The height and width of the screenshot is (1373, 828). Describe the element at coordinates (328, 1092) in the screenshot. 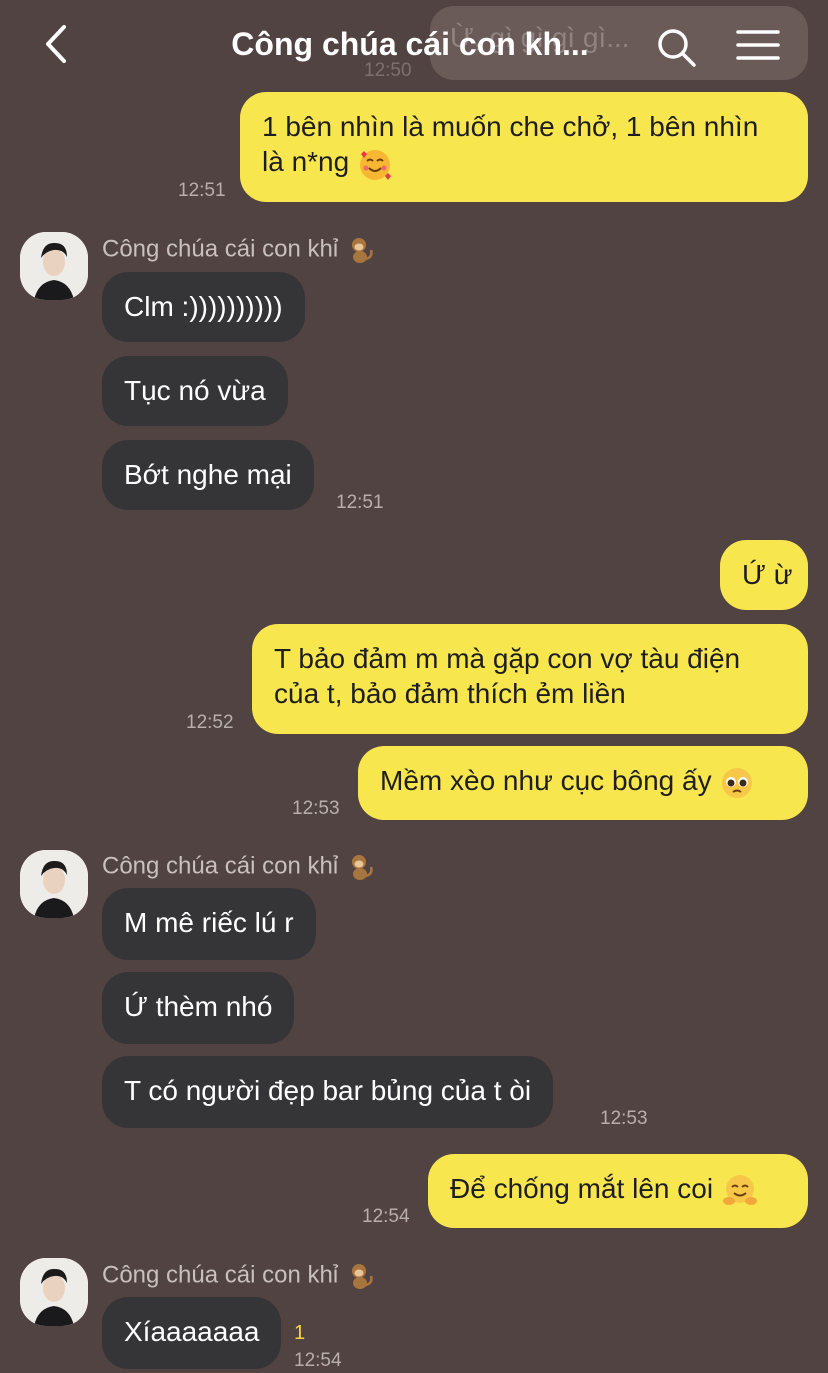

I see `message-bubble-incoming: T có người đẹp bar bủng của t òi` at that location.